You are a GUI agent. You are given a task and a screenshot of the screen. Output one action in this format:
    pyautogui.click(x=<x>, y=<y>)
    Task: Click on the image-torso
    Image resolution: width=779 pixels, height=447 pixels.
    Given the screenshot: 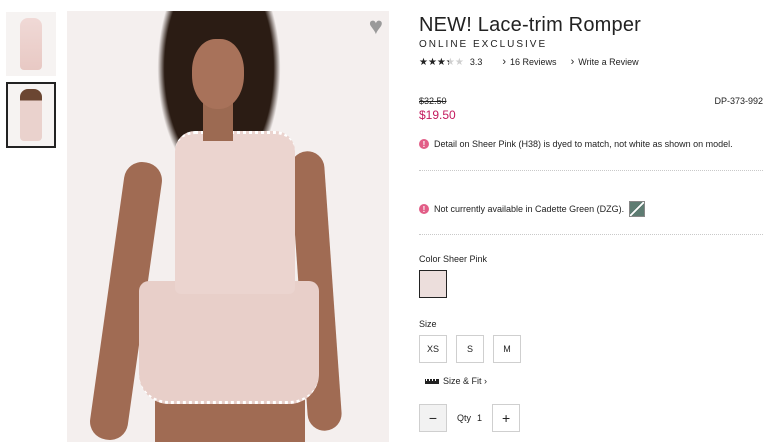 What is the action you would take?
    pyautogui.click(x=235, y=212)
    